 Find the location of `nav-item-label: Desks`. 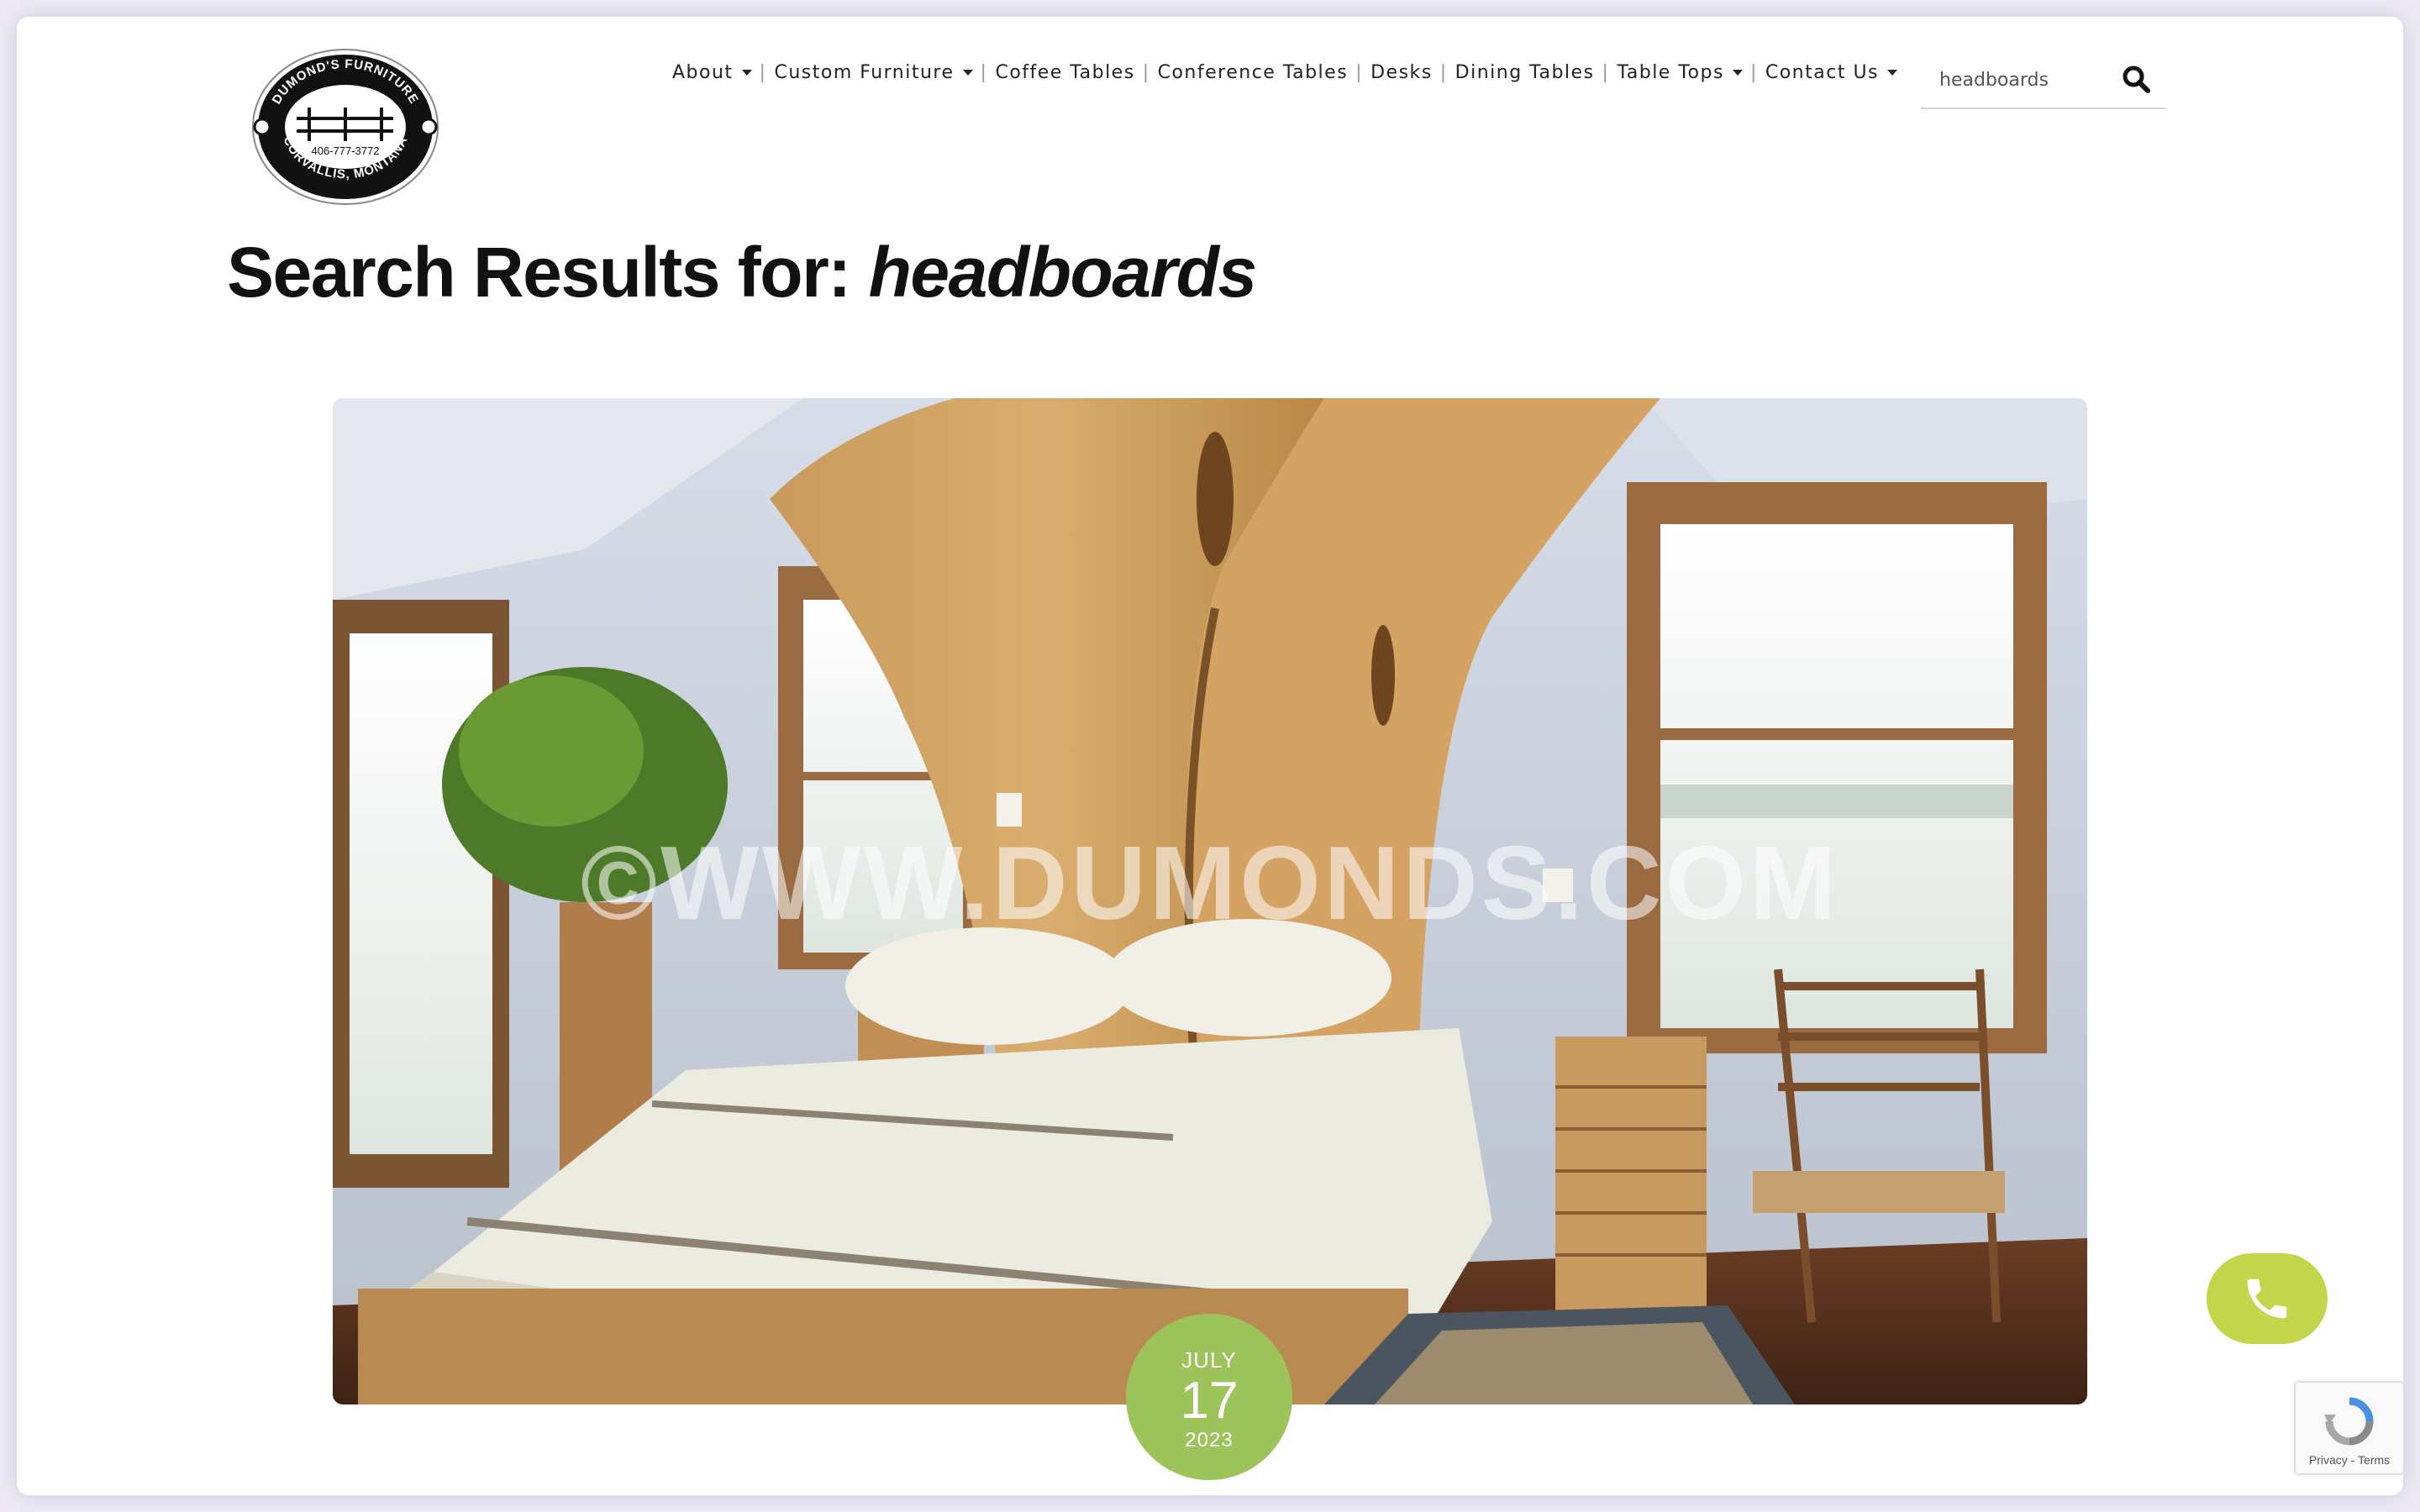

nav-item-label: Desks is located at coordinates (1402, 72).